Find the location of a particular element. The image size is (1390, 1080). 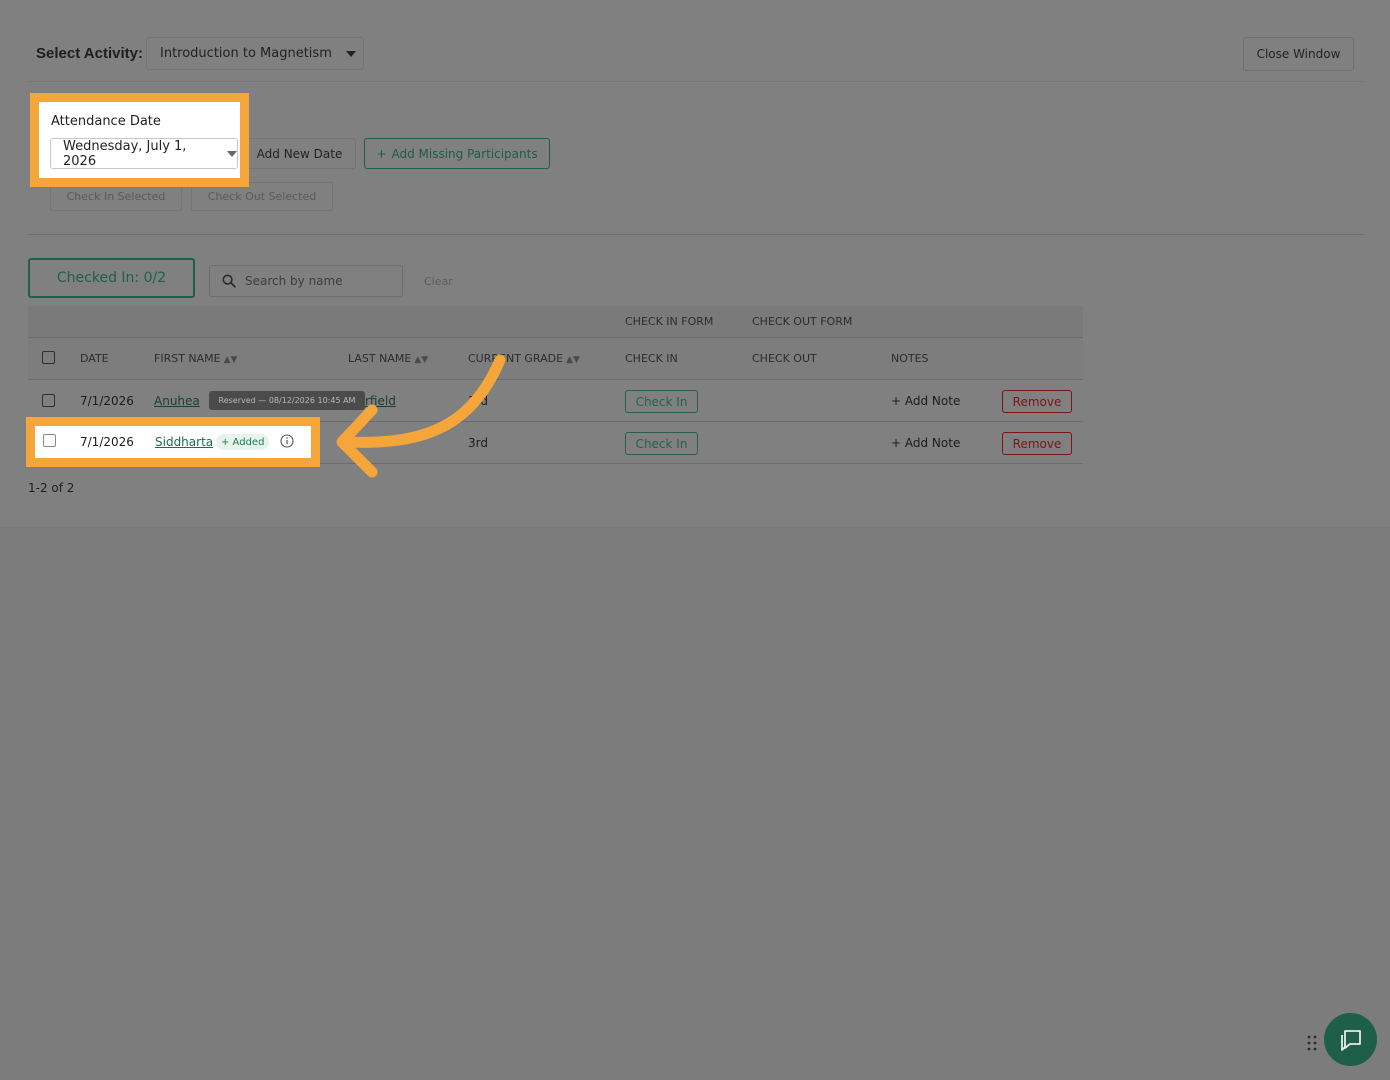

drag-grip-icon is located at coordinates (1312, 1043).